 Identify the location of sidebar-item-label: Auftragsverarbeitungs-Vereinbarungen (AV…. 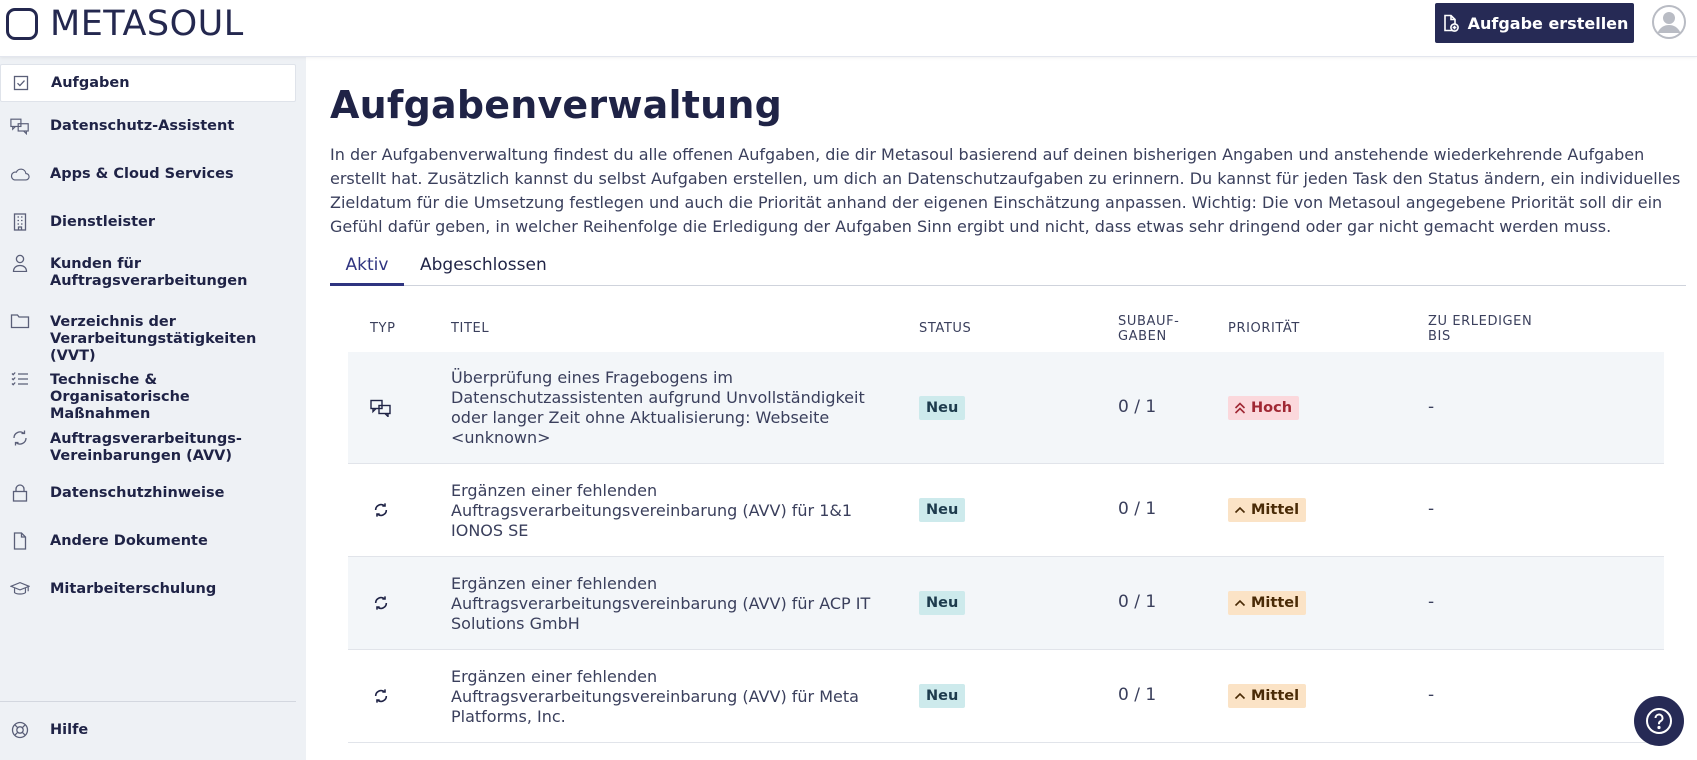
(146, 447).